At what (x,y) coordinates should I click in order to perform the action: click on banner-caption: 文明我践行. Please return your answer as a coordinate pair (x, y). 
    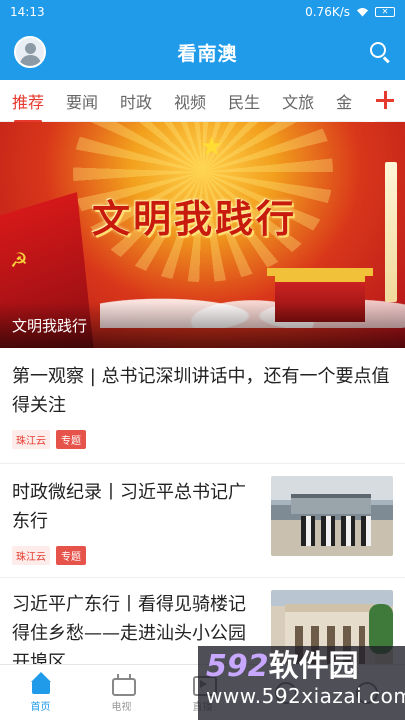
    Looking at the image, I should click on (50, 326).